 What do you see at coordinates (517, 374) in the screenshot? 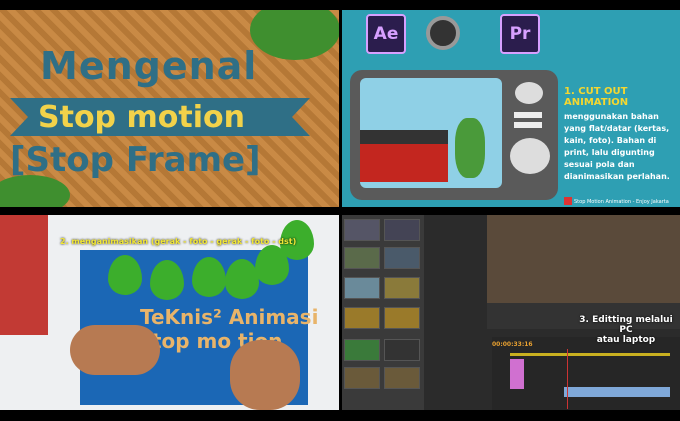
I see `title-clip` at bounding box center [517, 374].